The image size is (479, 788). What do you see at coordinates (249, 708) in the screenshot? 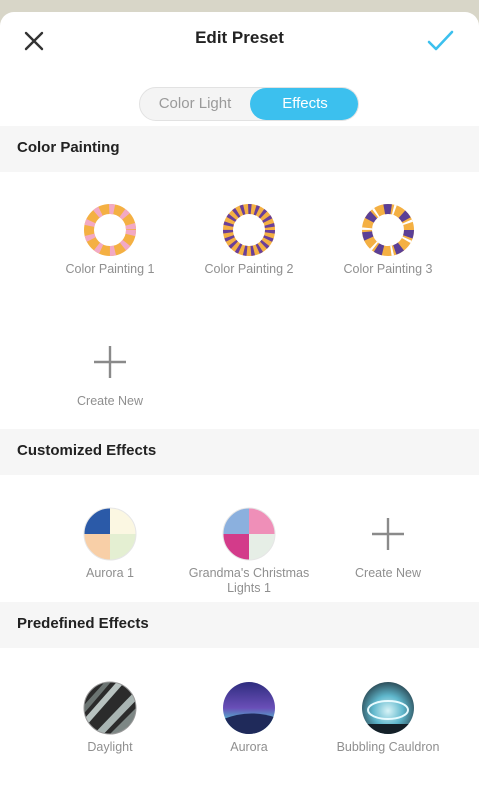
I see `aurora-thumbnail-icon` at bounding box center [249, 708].